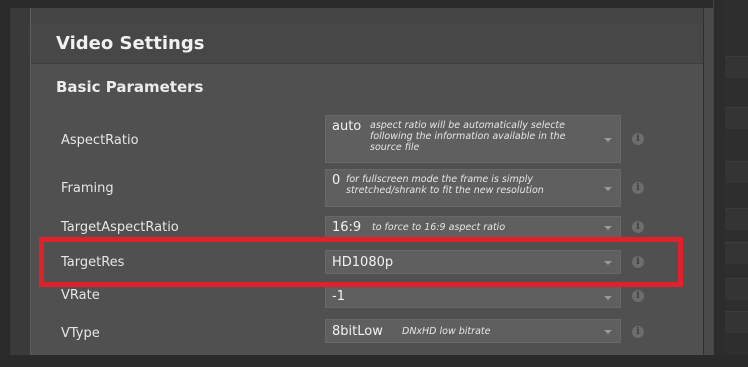  I want to click on panel-title: Video Settings, so click(130, 43).